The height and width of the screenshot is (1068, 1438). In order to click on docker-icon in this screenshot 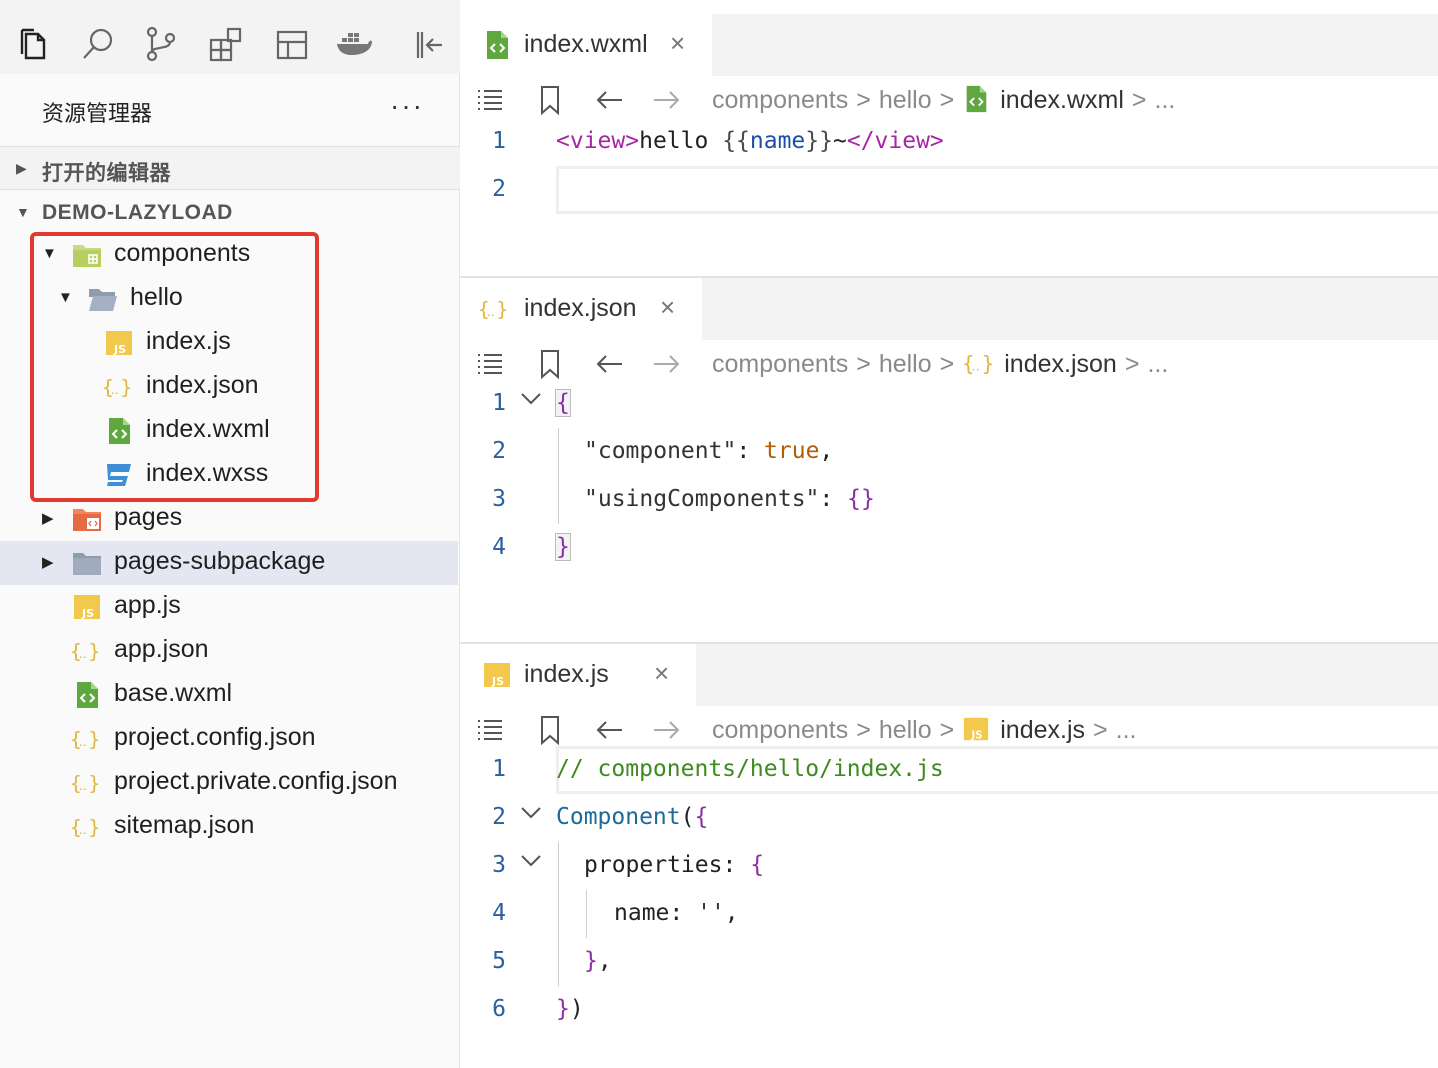, I will do `click(354, 44)`.